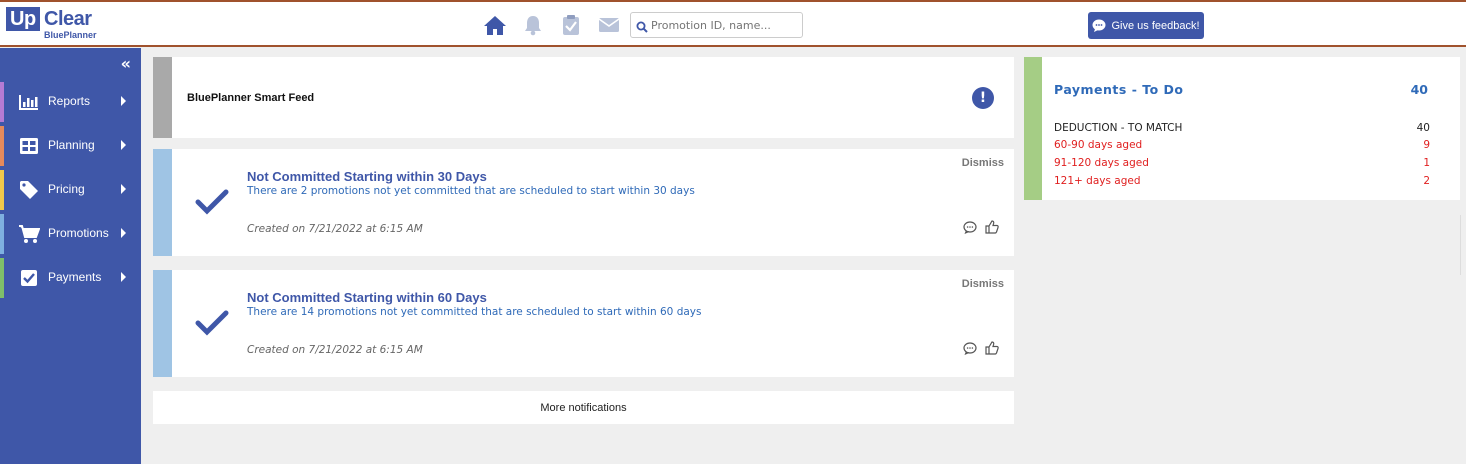 This screenshot has height=464, width=1466. I want to click on divider, so click(1460, 245).